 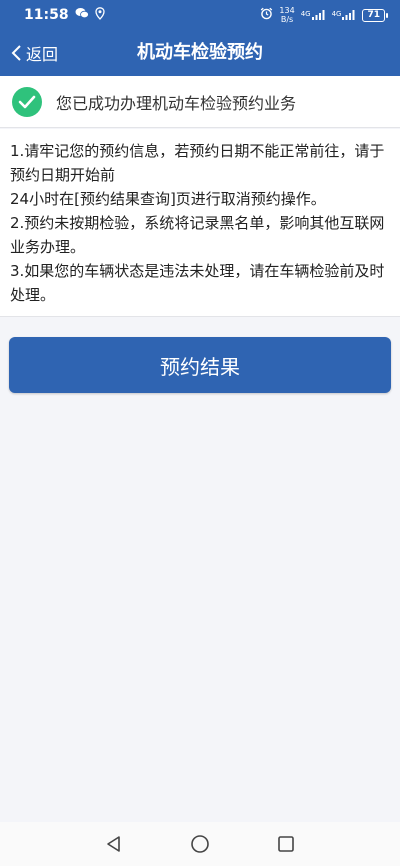 What do you see at coordinates (200, 15) in the screenshot?
I see `status-bar: 11:58 134 B/s 4G 4G 71` at bounding box center [200, 15].